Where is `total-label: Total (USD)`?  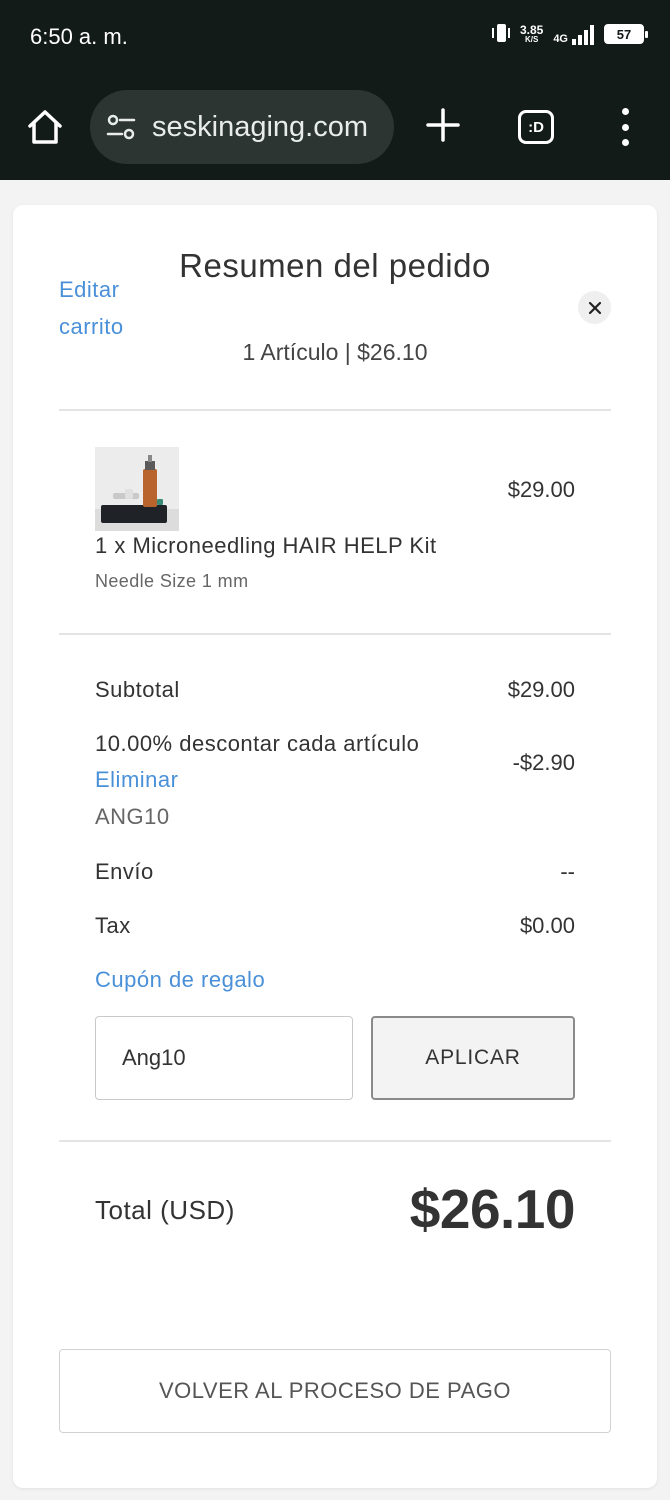 total-label: Total (USD) is located at coordinates (165, 1210).